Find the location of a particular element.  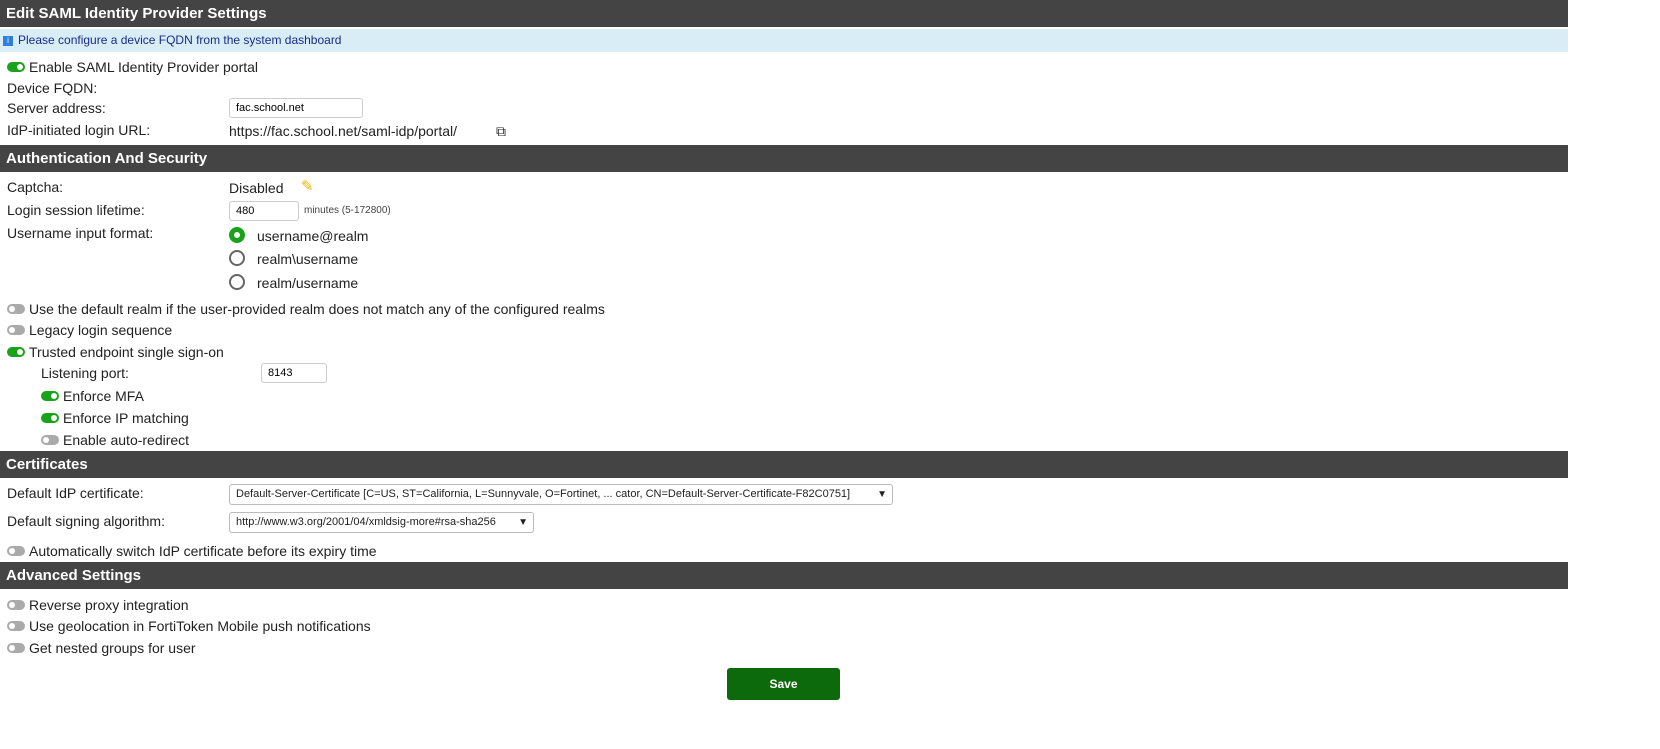

auto-switch-toggle is located at coordinates (16, 551).